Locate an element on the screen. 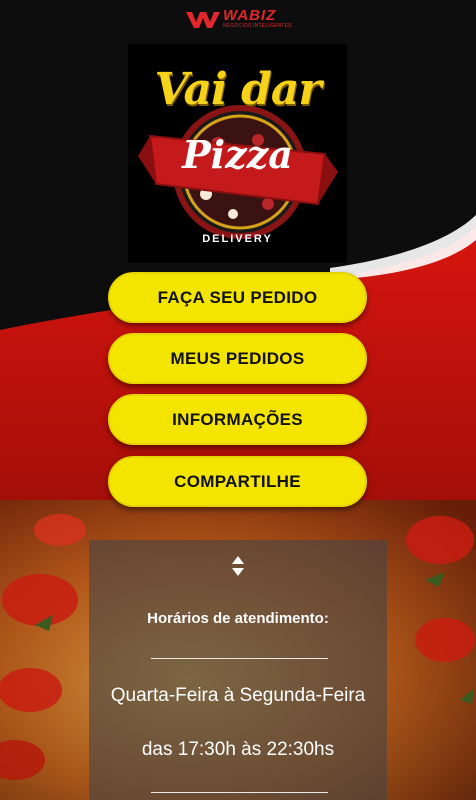 The width and height of the screenshot is (476, 800). logo-delivery-label: DELIVERY is located at coordinates (237, 239).